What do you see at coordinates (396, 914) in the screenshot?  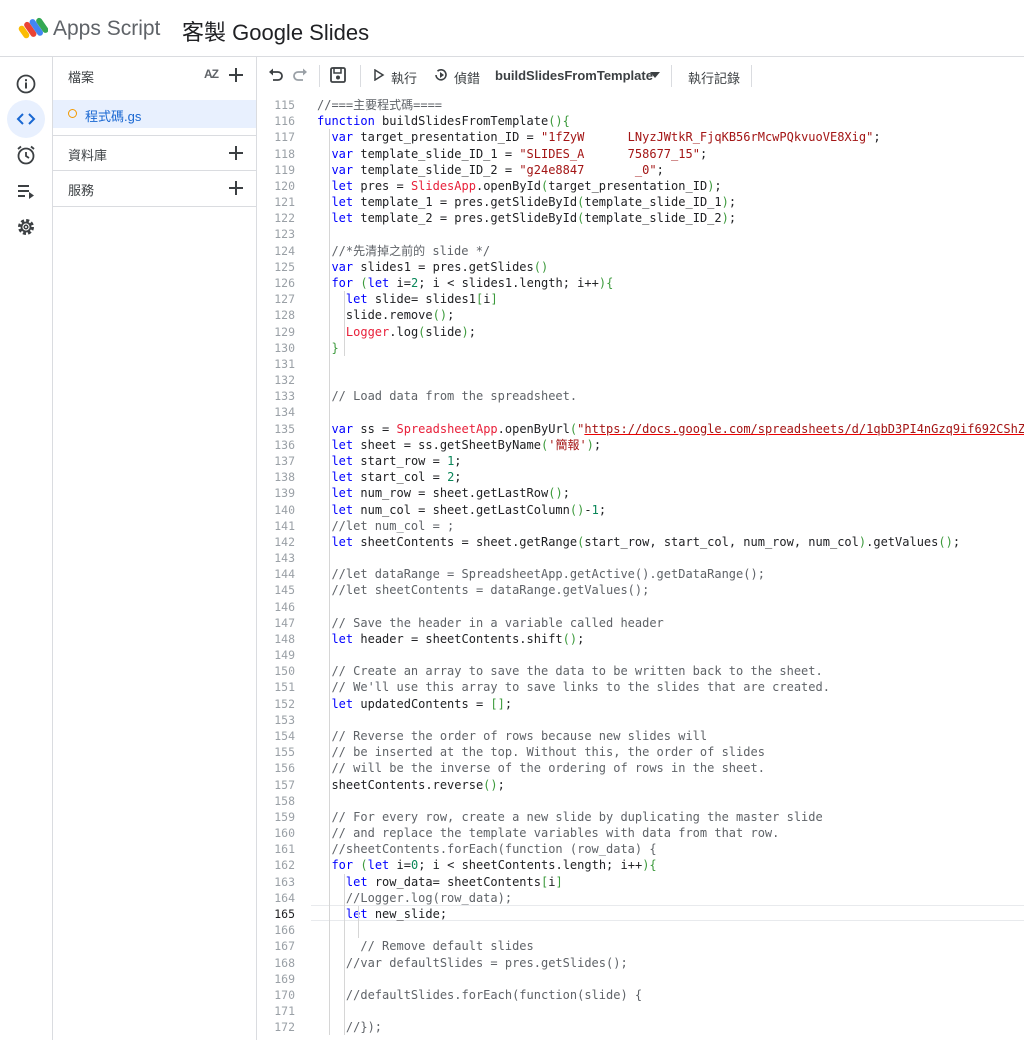 I see `code-text: let new_slide;` at bounding box center [396, 914].